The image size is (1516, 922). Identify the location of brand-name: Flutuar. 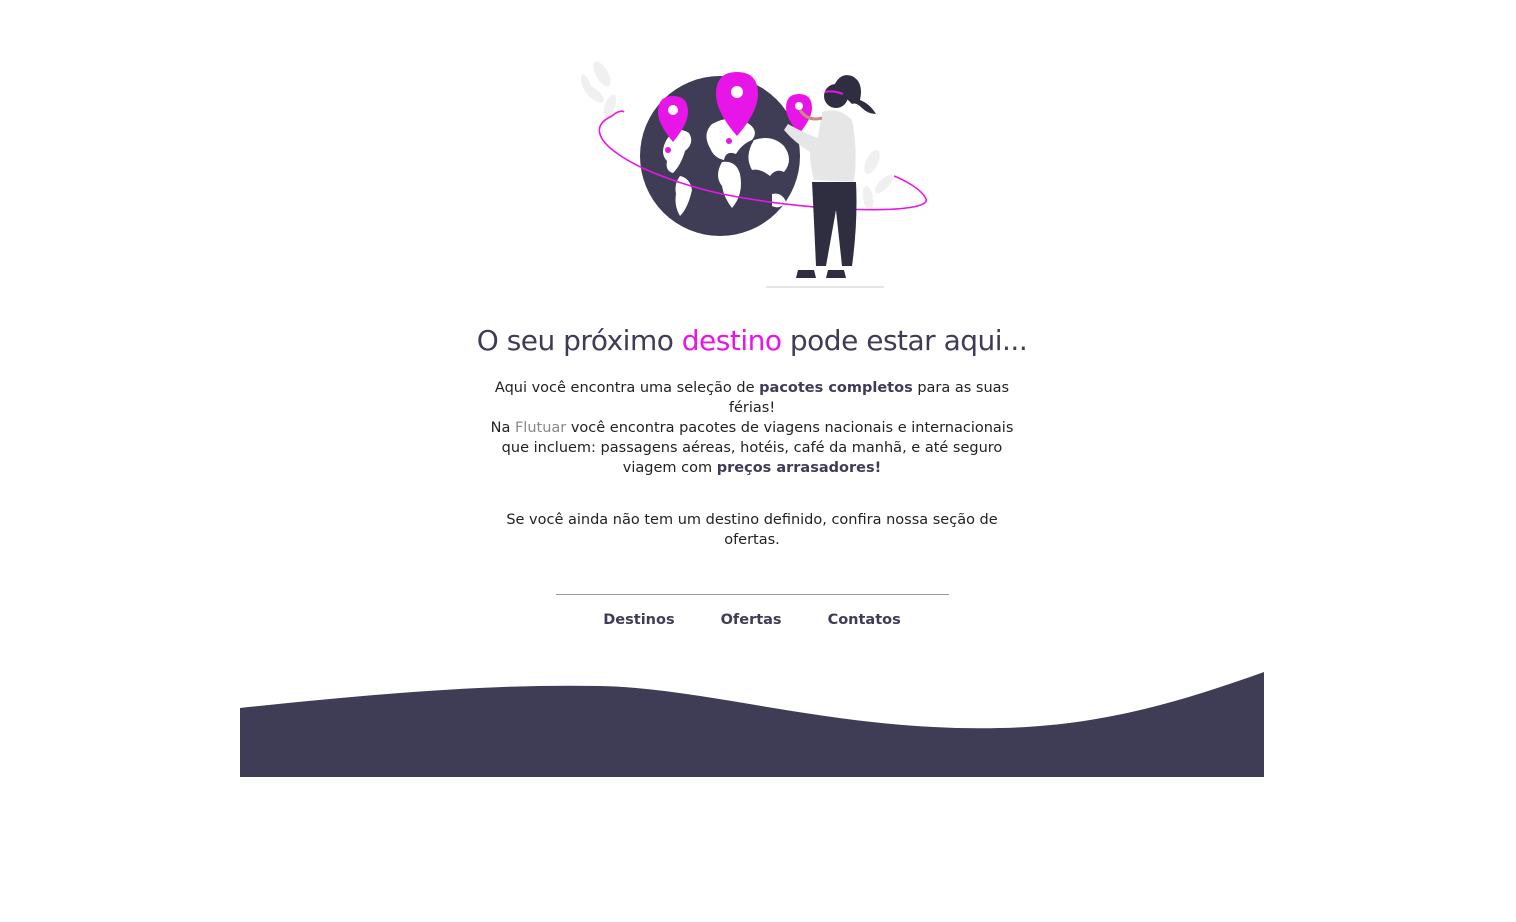
(540, 428).